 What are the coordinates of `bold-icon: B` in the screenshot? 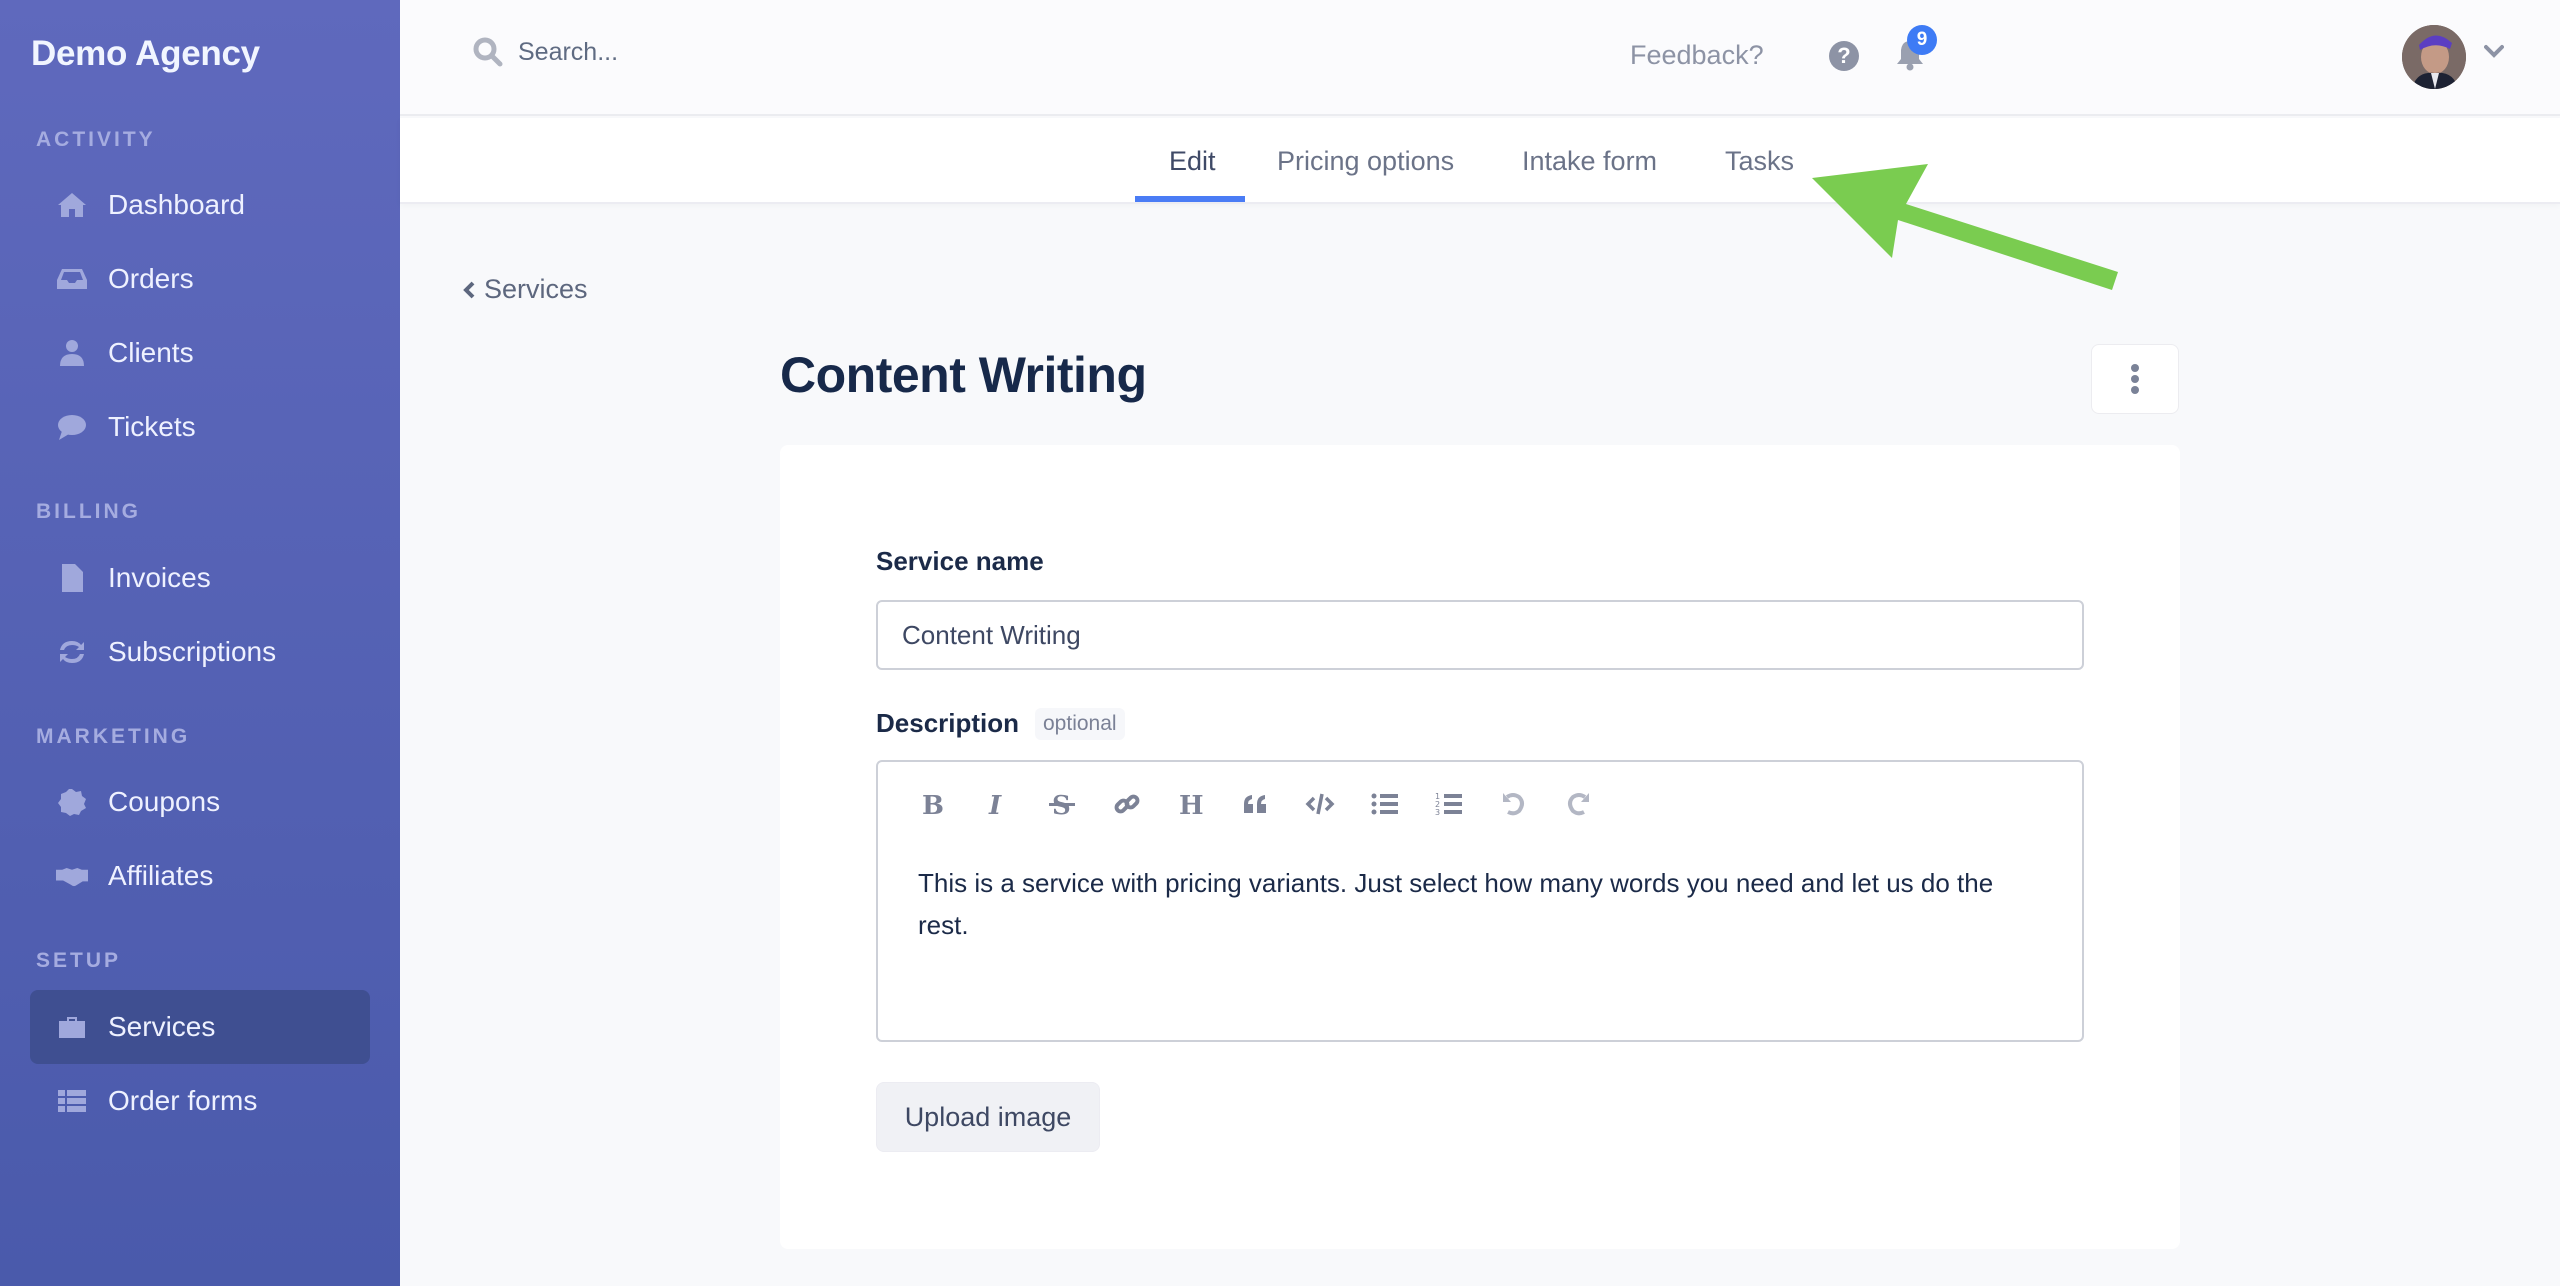 It's located at (933, 805).